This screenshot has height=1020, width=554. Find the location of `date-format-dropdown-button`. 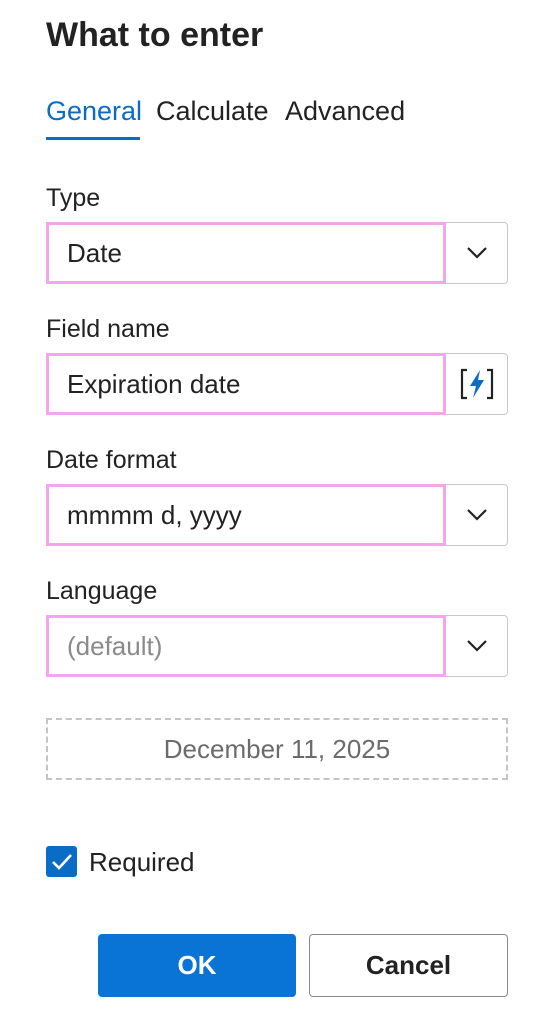

date-format-dropdown-button is located at coordinates (477, 515).